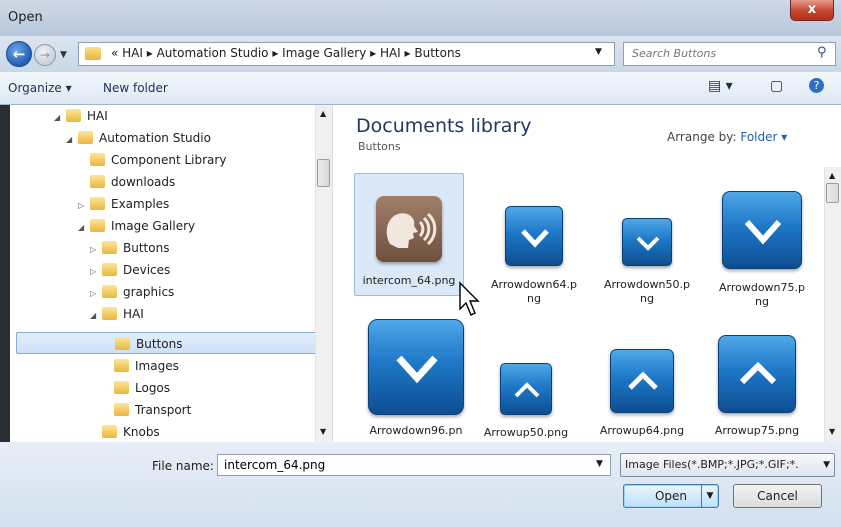 The image size is (841, 527). Describe the element at coordinates (379, 146) in the screenshot. I see `library-subtitle: Buttons` at that location.